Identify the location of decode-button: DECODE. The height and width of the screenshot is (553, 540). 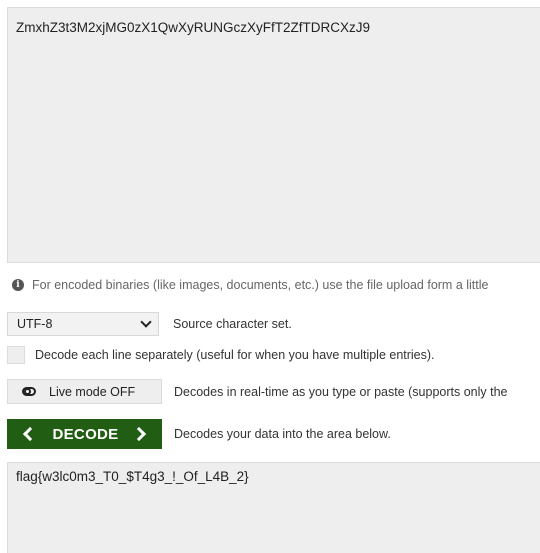
(84, 434).